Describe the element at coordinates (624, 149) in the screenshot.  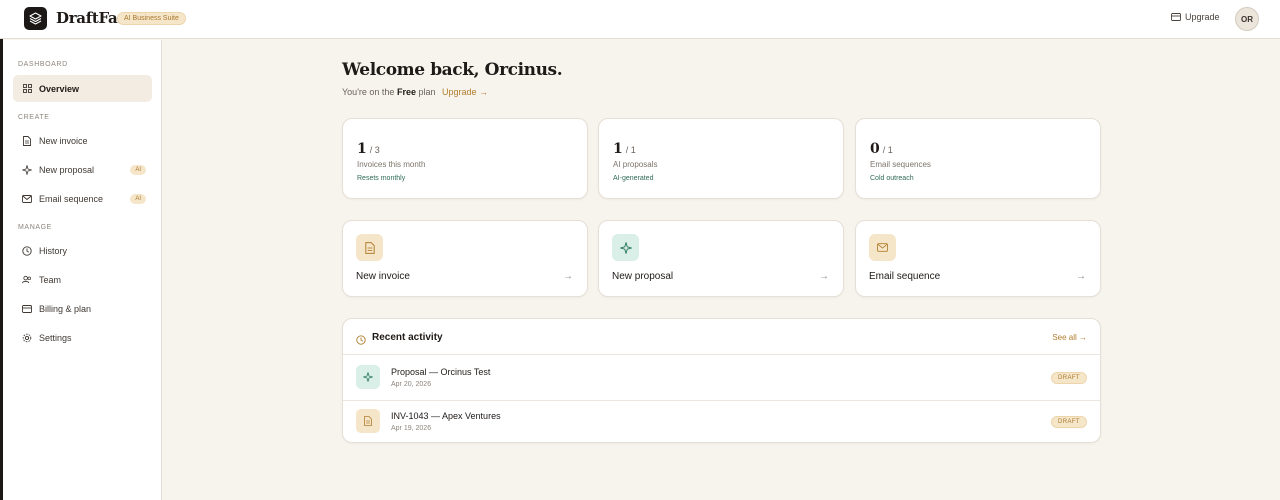
I see `stat-value: 1/ 1` at that location.